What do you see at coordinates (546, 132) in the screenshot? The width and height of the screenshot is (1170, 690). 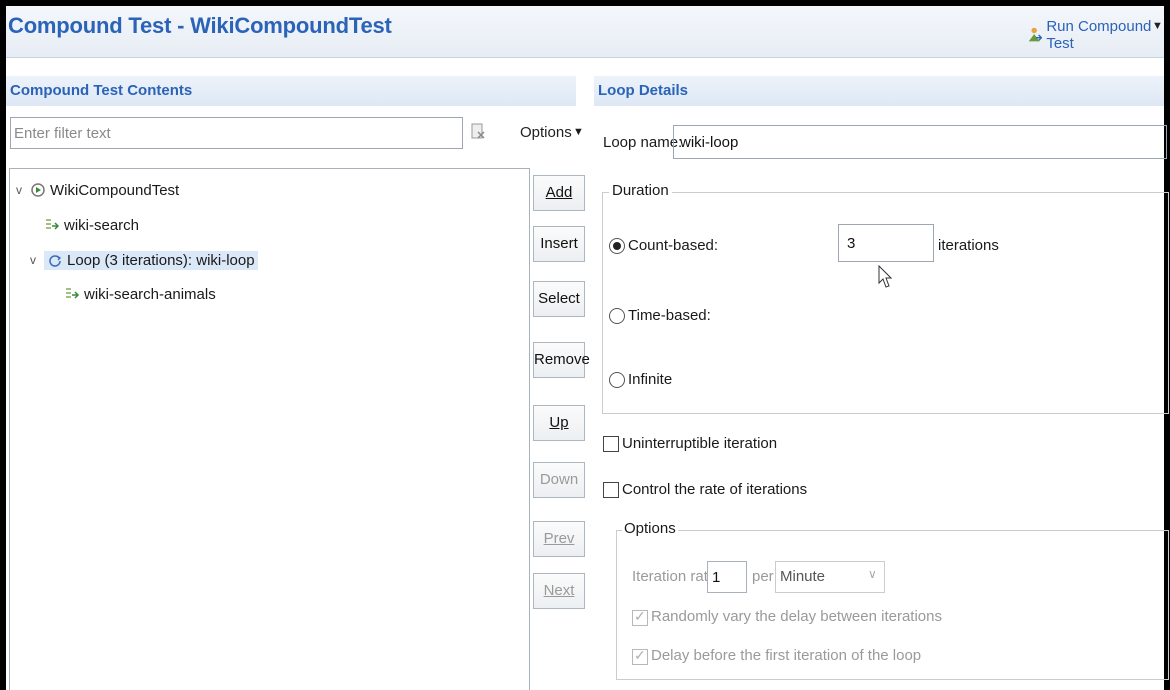 I see `options-menu: Options` at bounding box center [546, 132].